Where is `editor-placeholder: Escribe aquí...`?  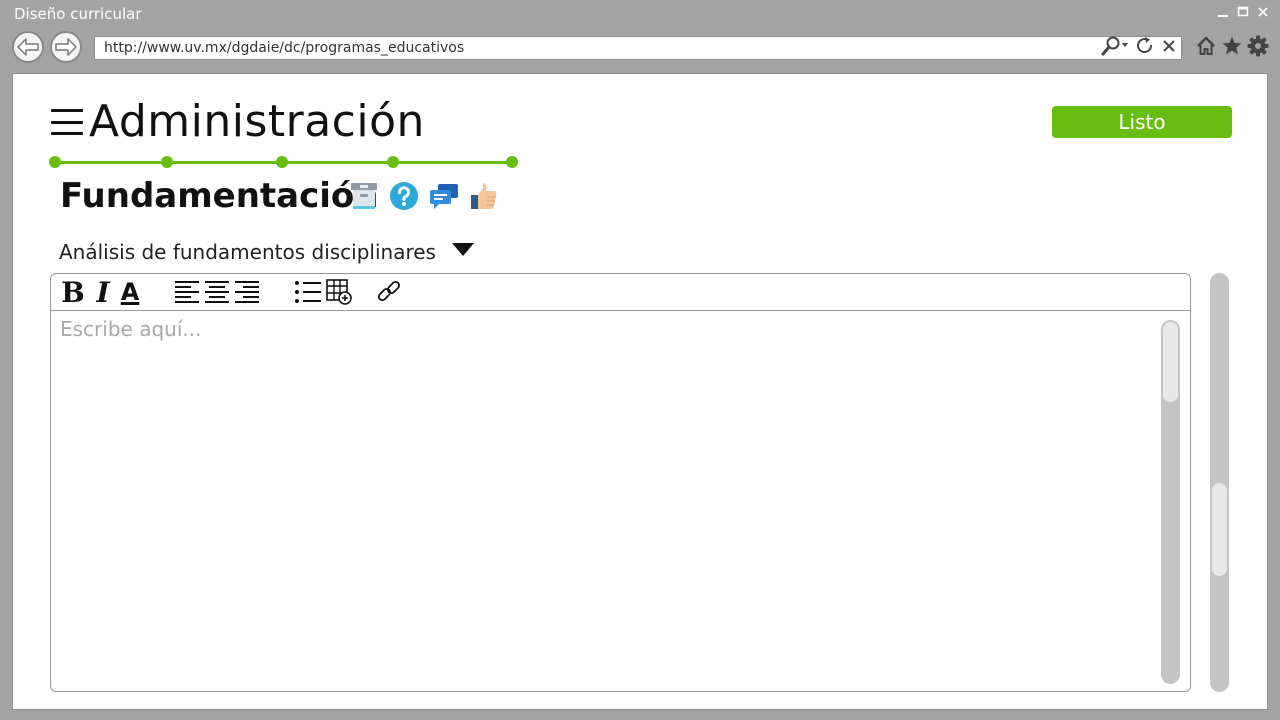
editor-placeholder: Escribe aquí... is located at coordinates (131, 329).